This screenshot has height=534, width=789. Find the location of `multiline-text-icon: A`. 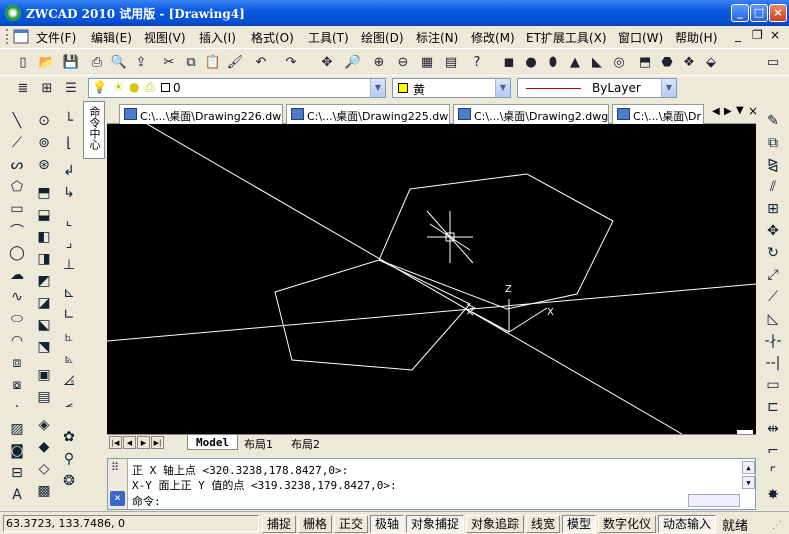

multiline-text-icon: A is located at coordinates (17, 495).